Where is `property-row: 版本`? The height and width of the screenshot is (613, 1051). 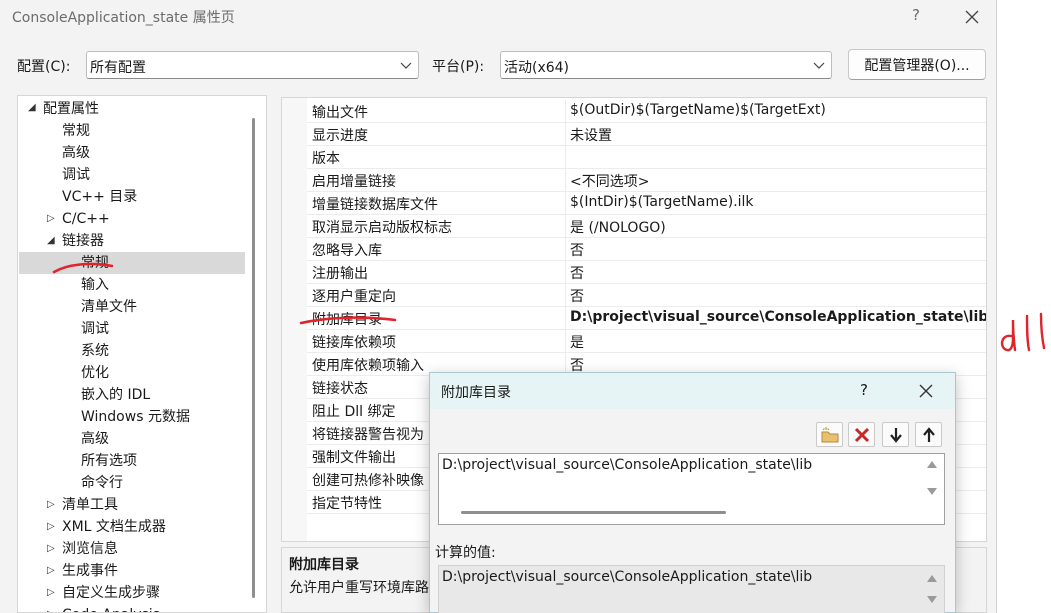
property-row: 版本 is located at coordinates (646, 157).